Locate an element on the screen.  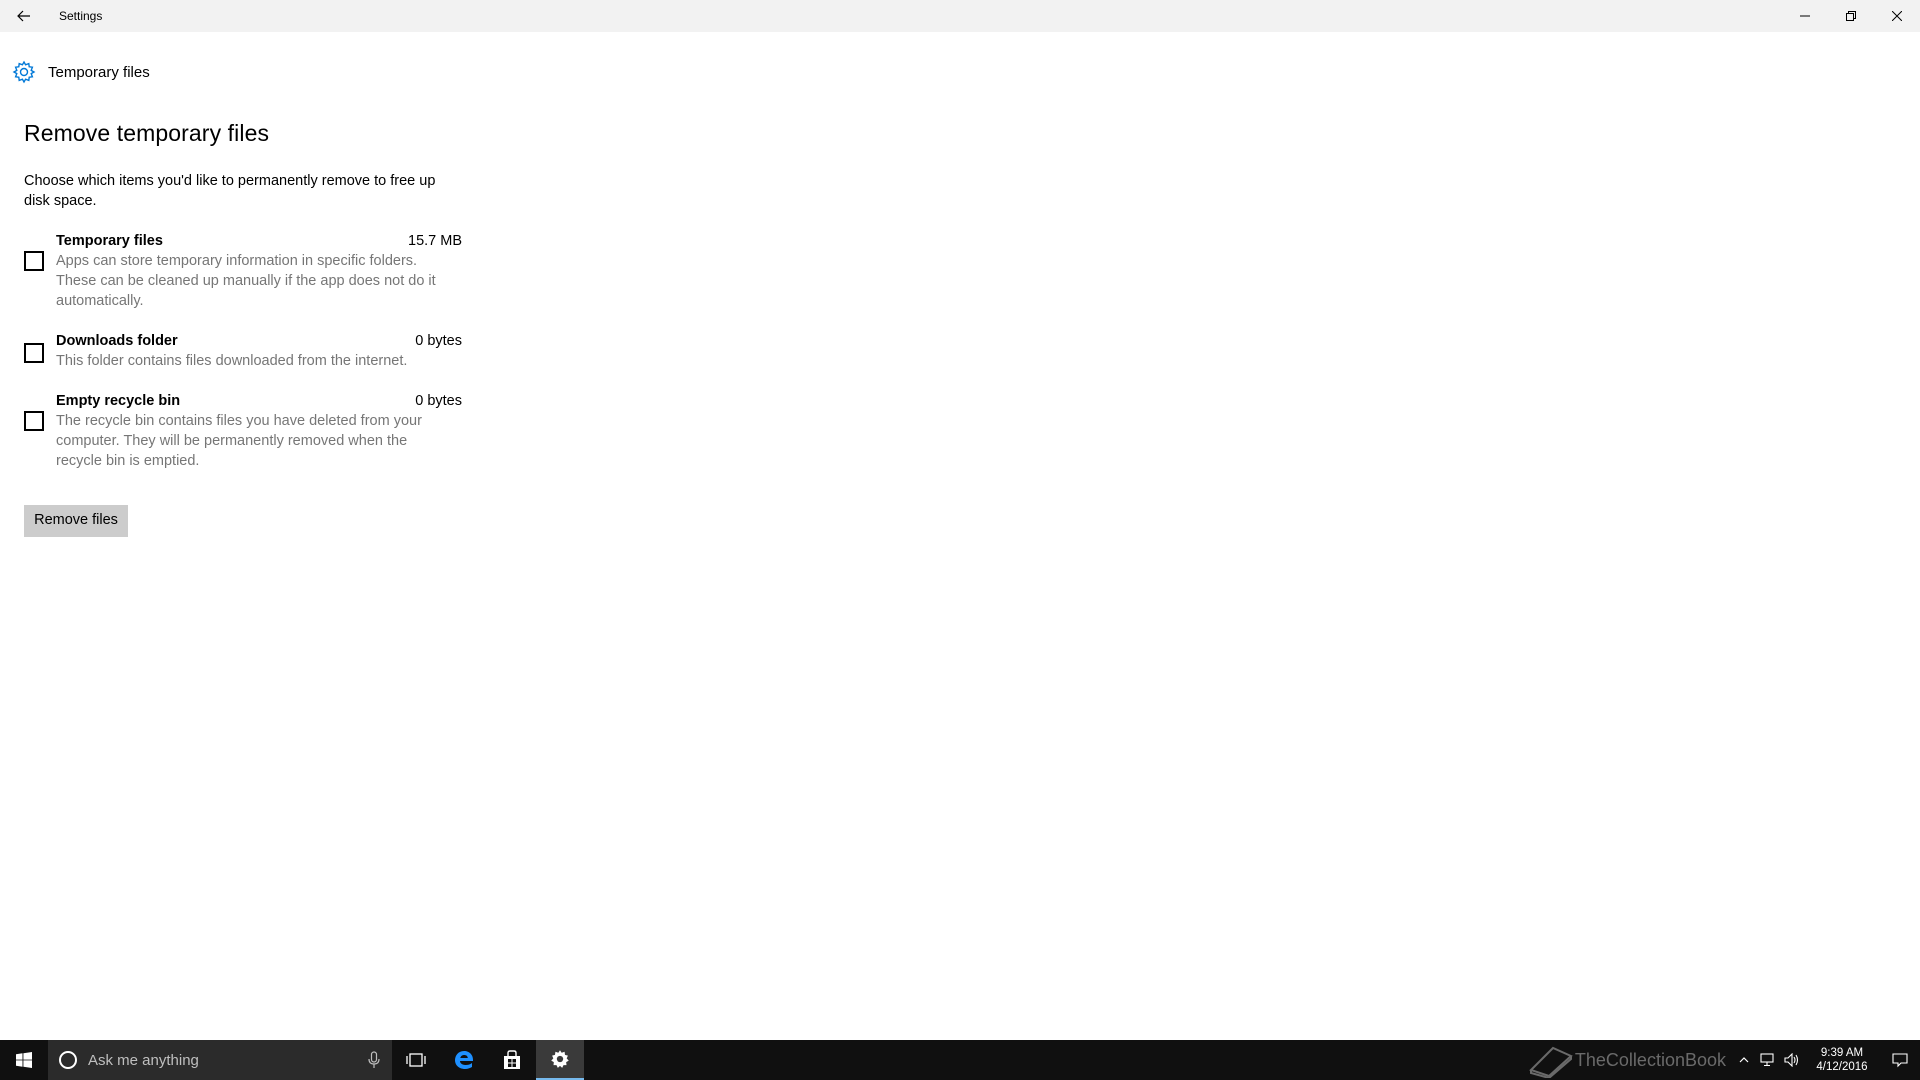
close-icon is located at coordinates (1897, 16).